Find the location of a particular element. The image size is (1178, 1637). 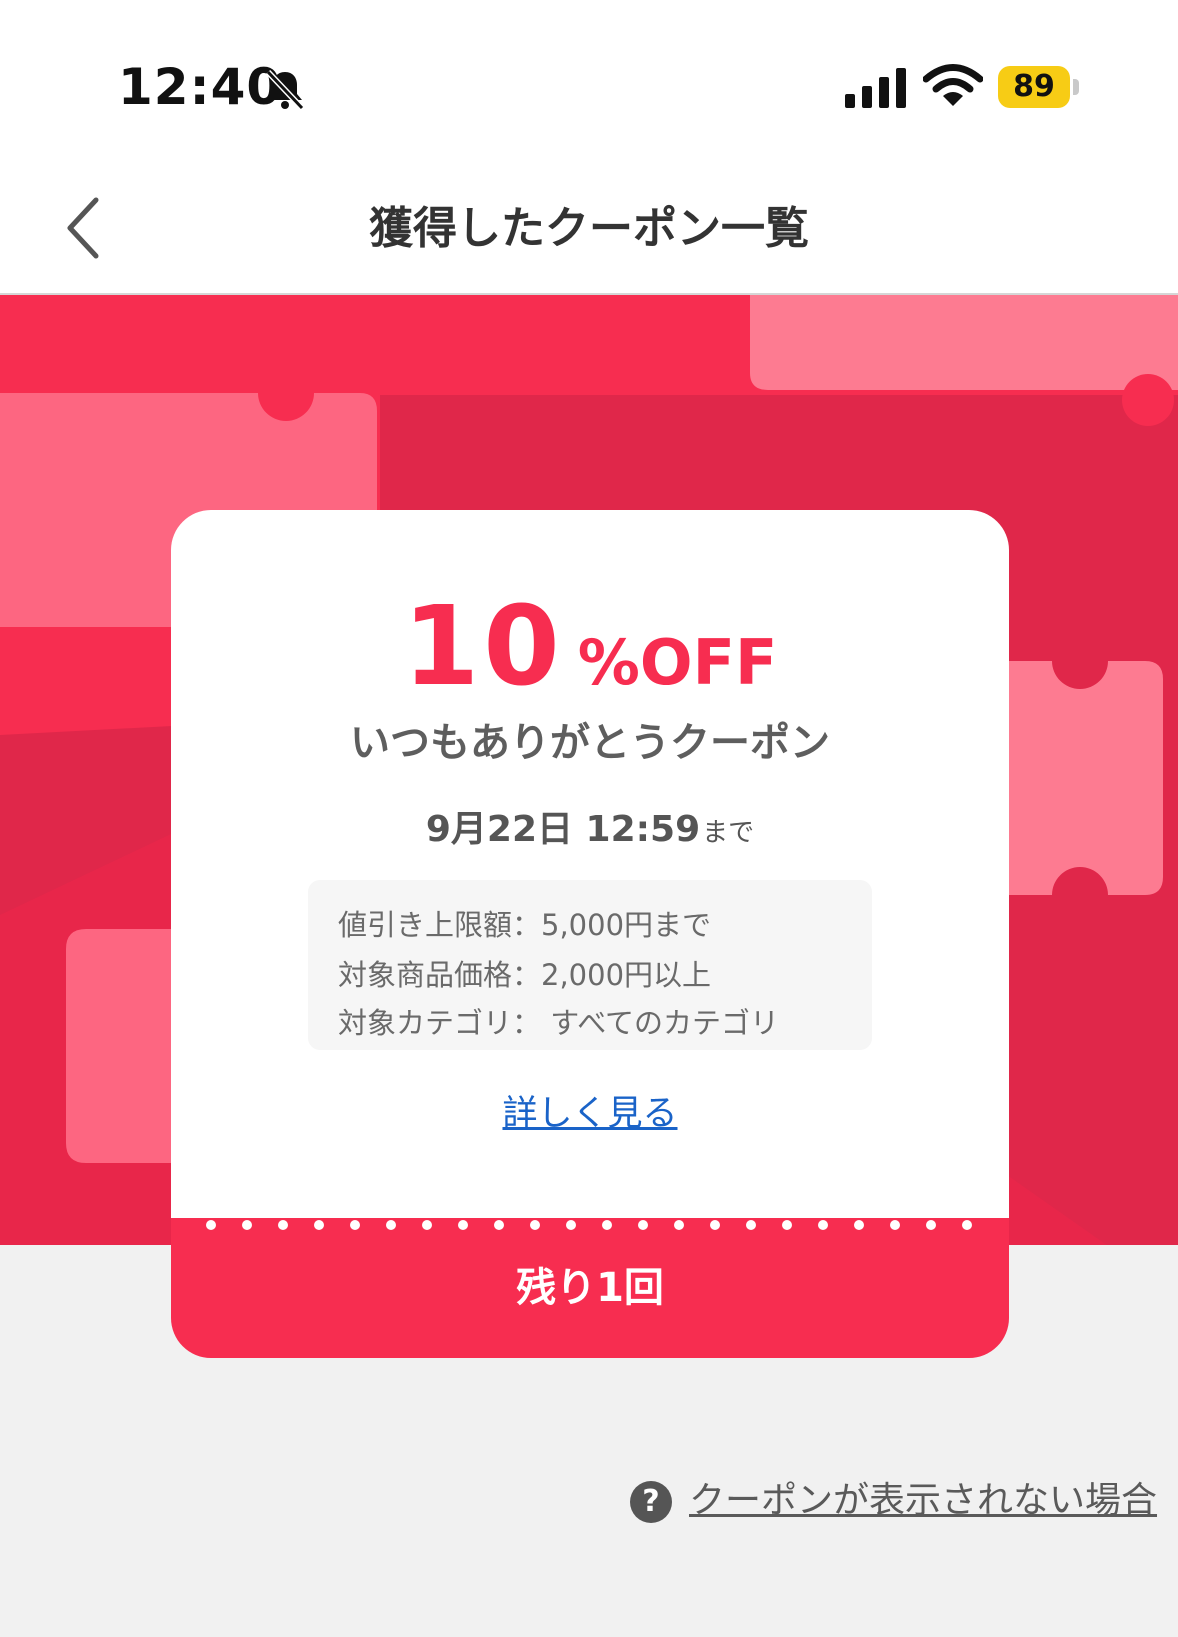

signal-icon is located at coordinates (875, 88).